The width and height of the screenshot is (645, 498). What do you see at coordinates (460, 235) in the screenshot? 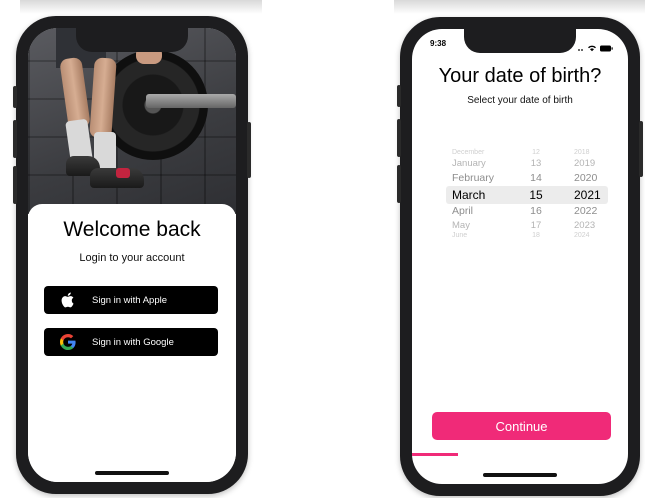
I see `picker-month: June` at bounding box center [460, 235].